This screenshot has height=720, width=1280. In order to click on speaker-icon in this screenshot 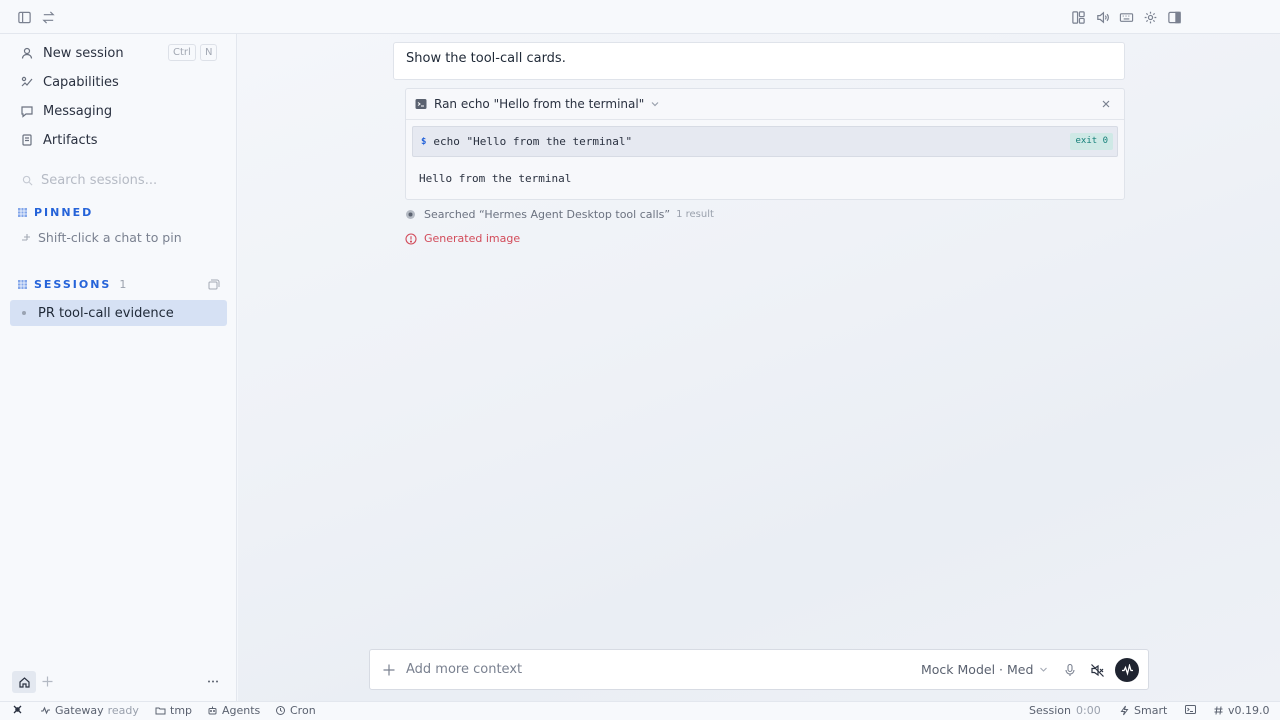, I will do `click(1102, 17)`.